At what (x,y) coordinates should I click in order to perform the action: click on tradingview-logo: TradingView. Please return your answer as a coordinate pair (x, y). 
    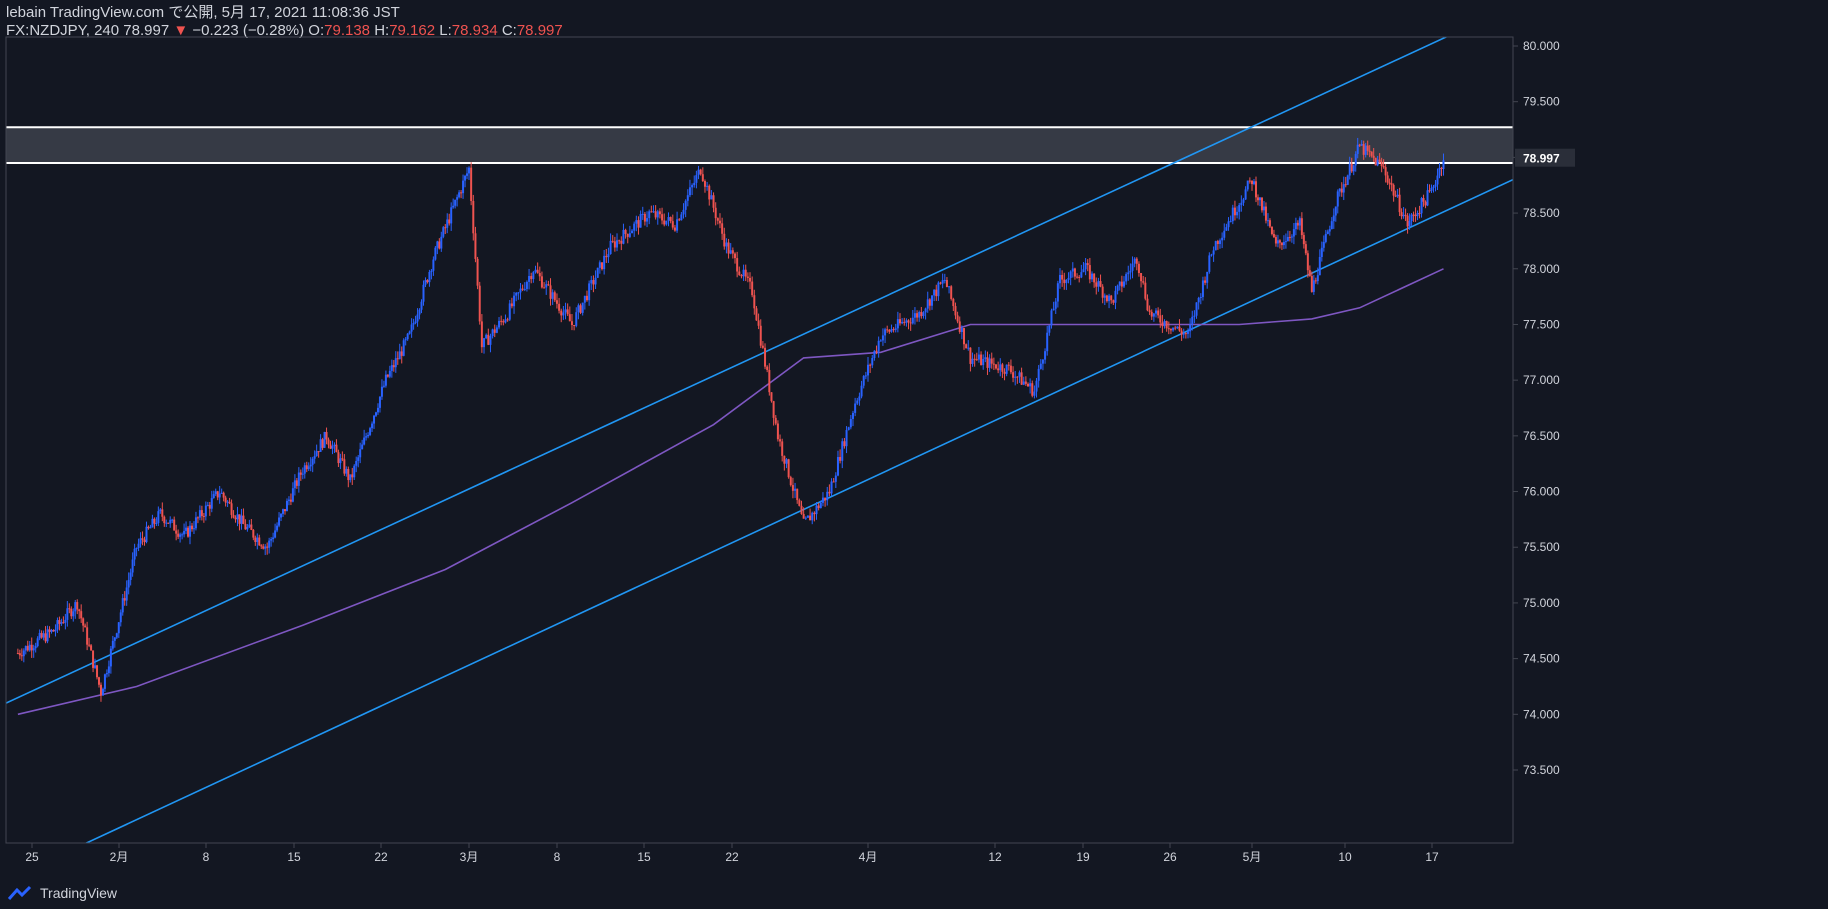
    Looking at the image, I should click on (61, 893).